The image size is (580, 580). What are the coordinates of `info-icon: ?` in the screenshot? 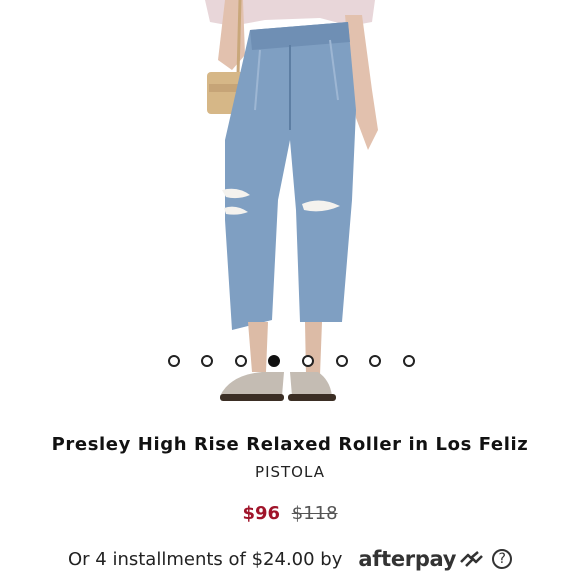 It's located at (502, 559).